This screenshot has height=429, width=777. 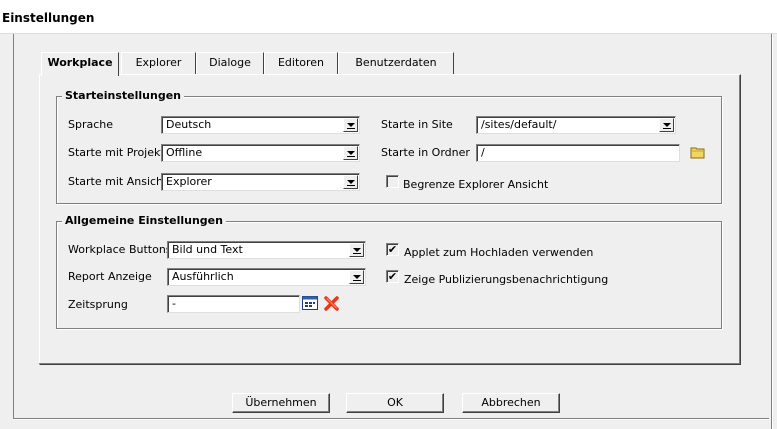 What do you see at coordinates (301, 63) in the screenshot?
I see `tab-editoren: Editoren` at bounding box center [301, 63].